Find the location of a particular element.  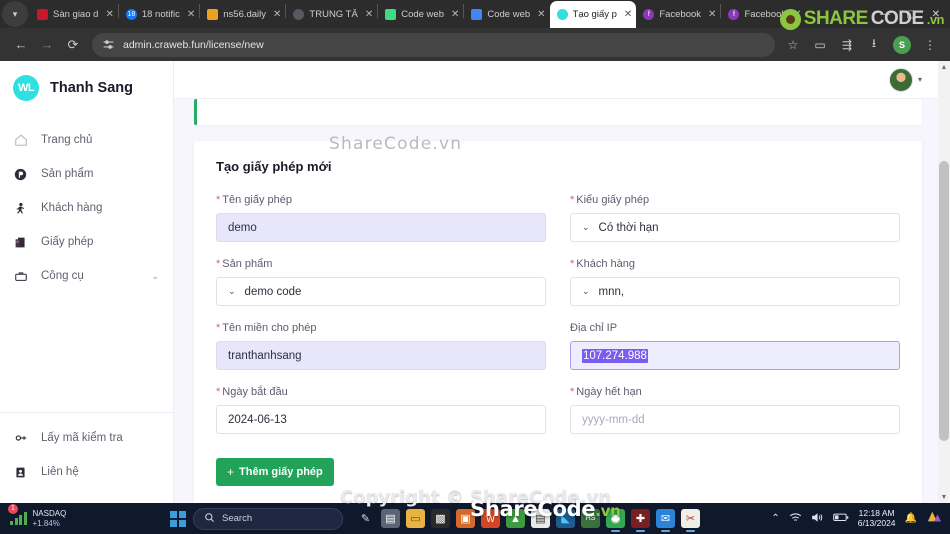

back-icon: ← is located at coordinates (21, 45).